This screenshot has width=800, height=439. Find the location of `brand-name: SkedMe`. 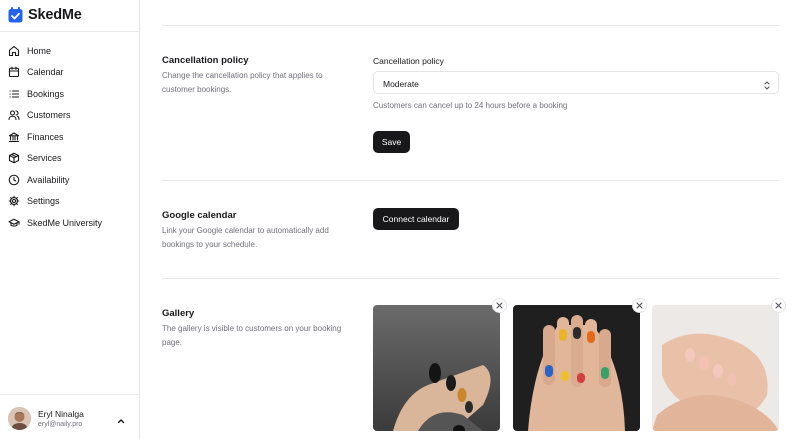

brand-name: SkedMe is located at coordinates (55, 15).